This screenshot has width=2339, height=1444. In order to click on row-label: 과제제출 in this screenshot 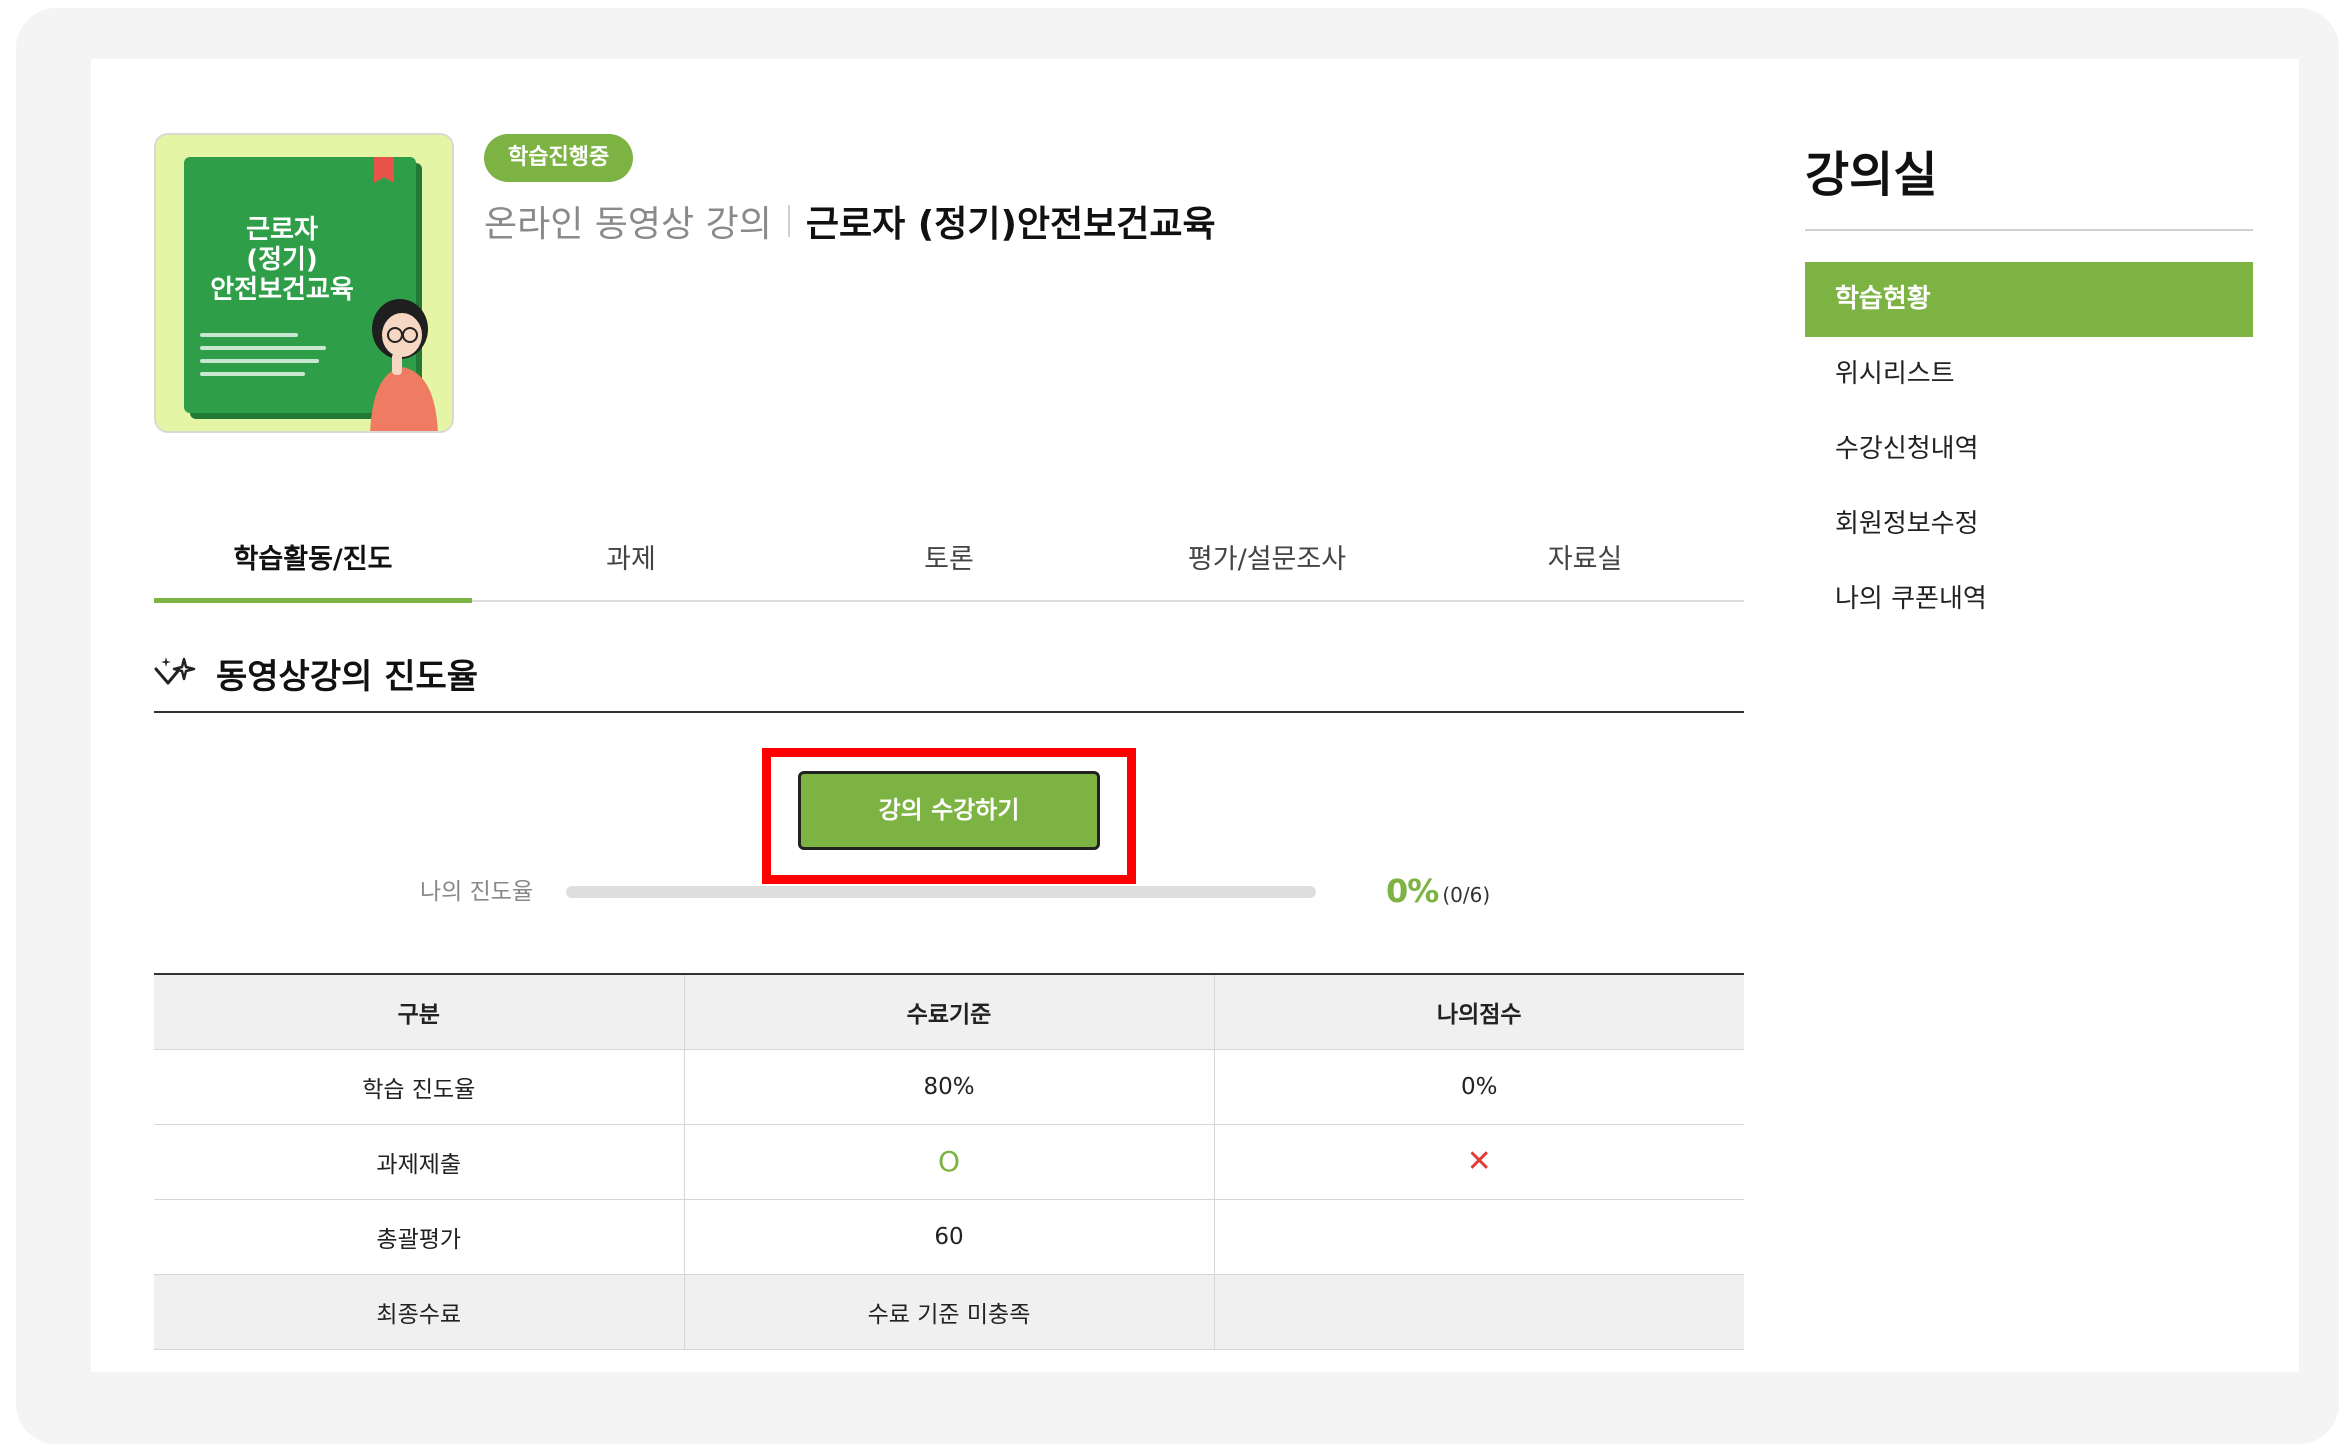, I will do `click(419, 1162)`.